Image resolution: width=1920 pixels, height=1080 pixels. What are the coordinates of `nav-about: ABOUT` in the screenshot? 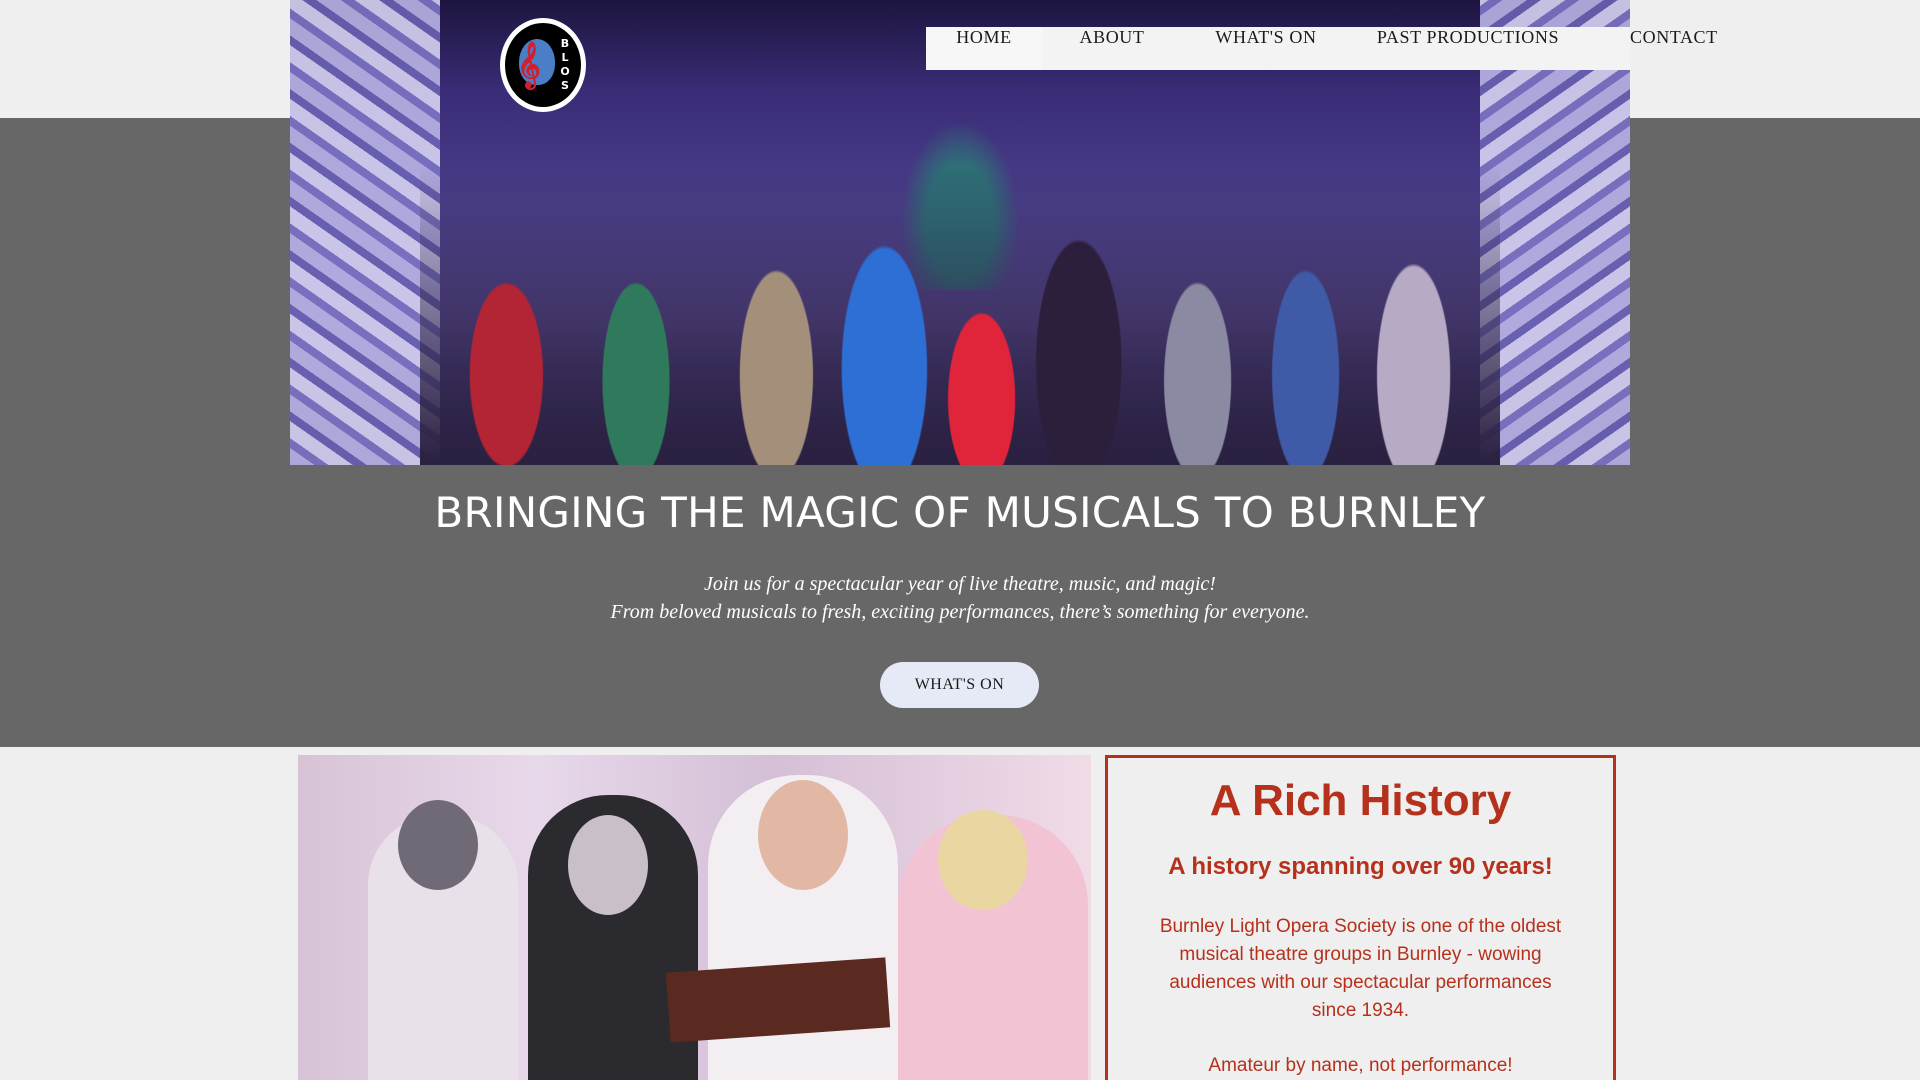 It's located at (1112, 48).